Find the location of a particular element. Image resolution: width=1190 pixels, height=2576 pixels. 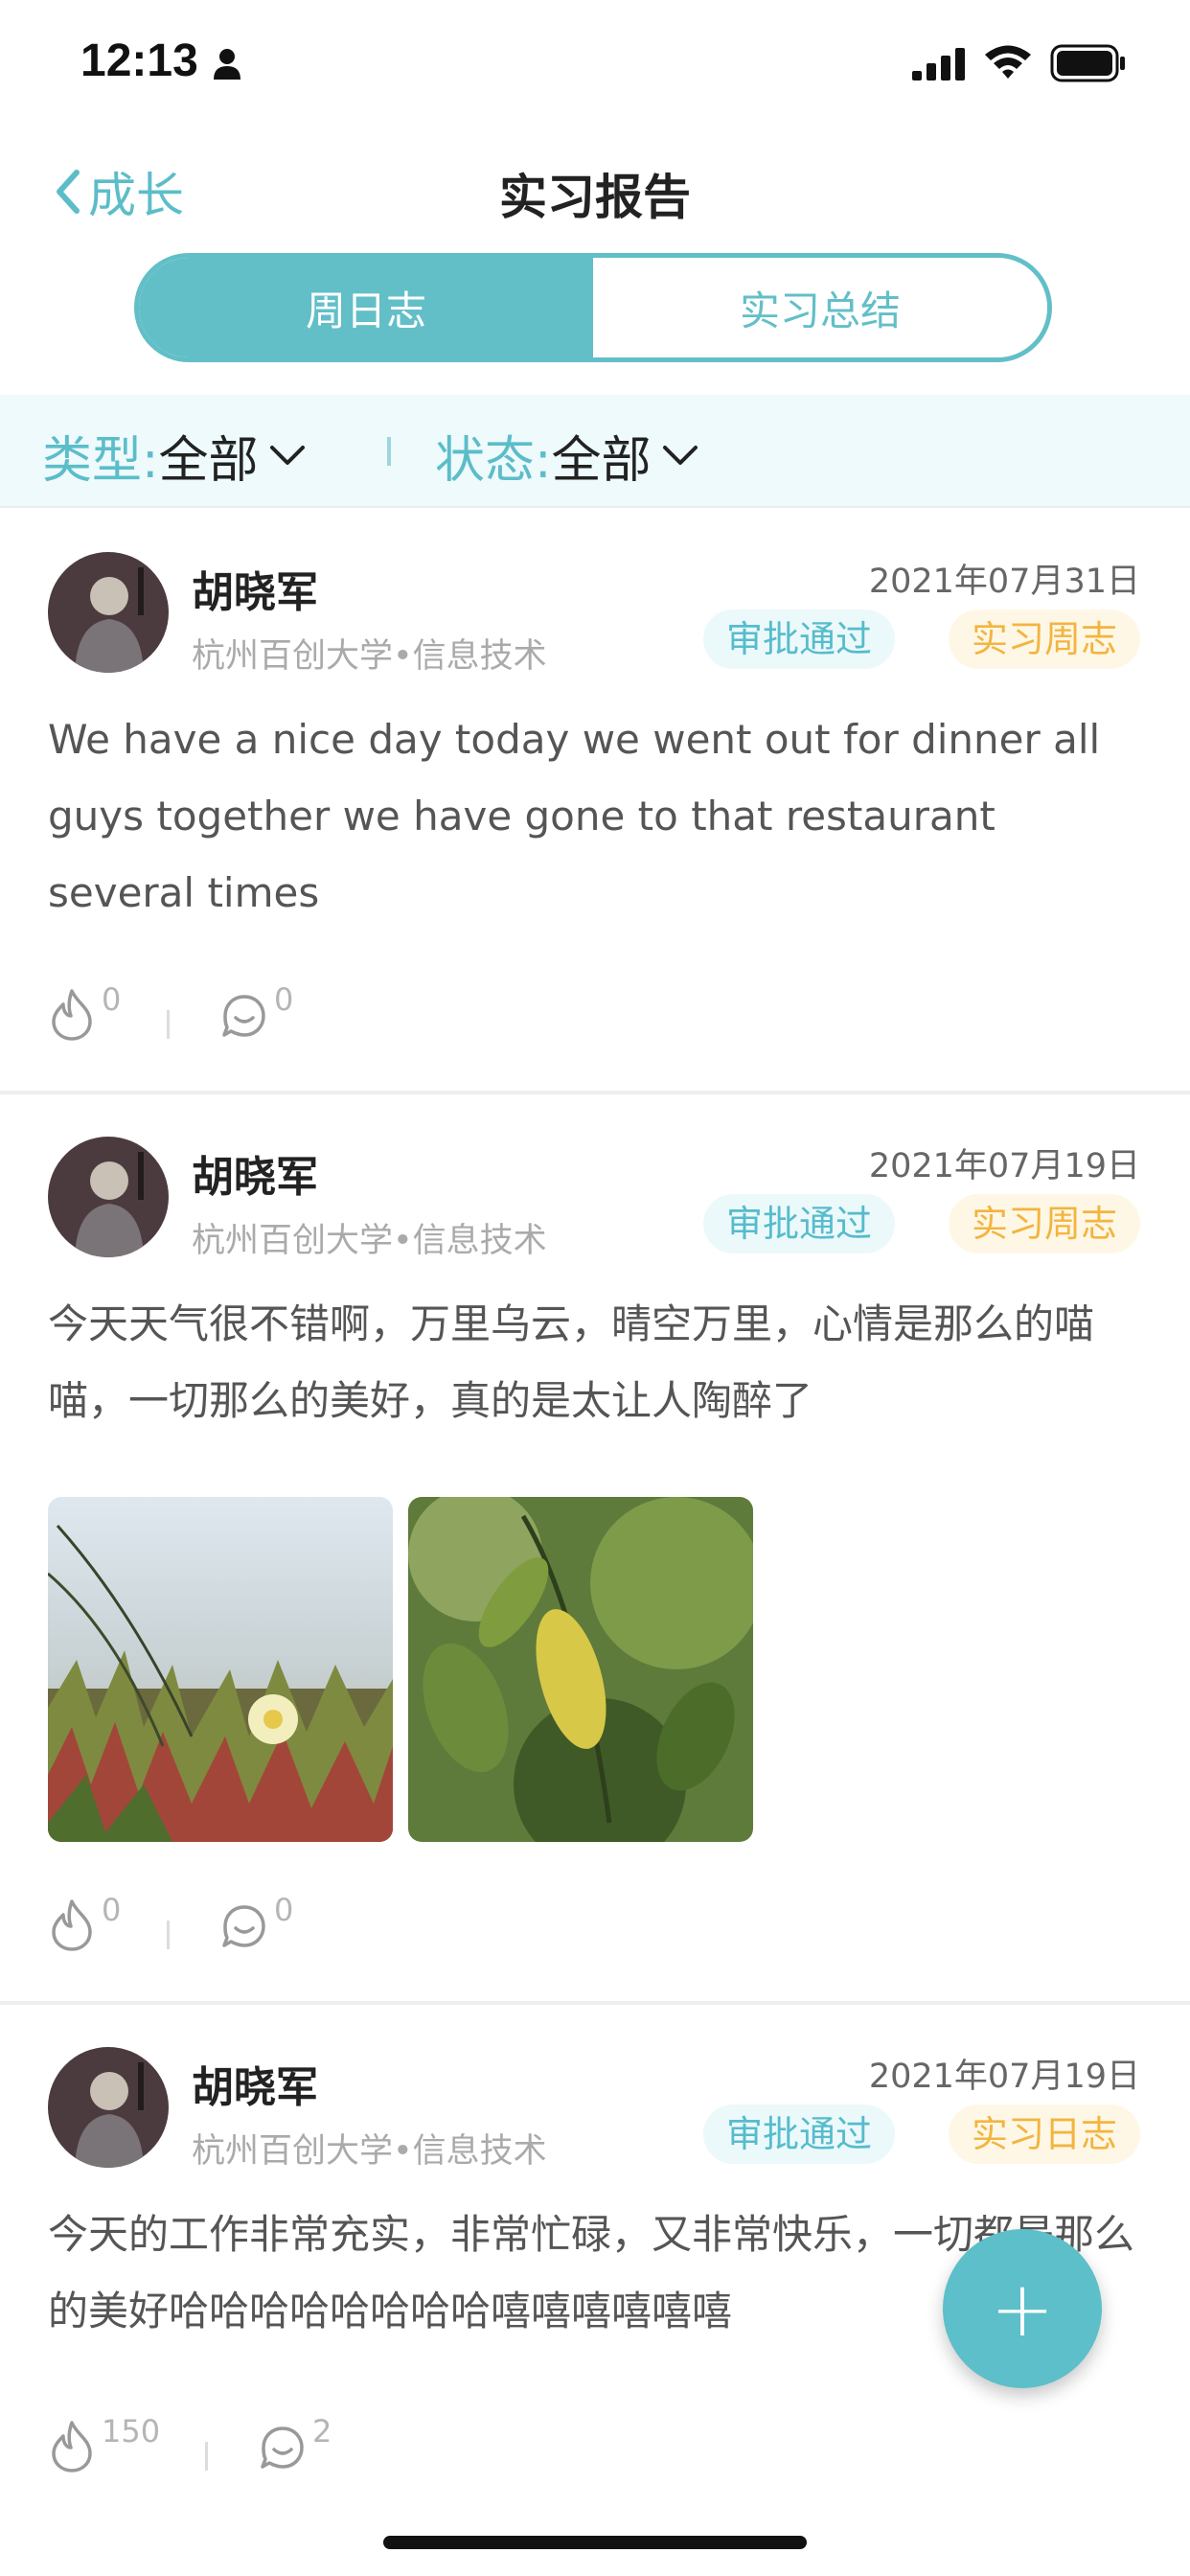

post-image-leaves is located at coordinates (580, 1669).